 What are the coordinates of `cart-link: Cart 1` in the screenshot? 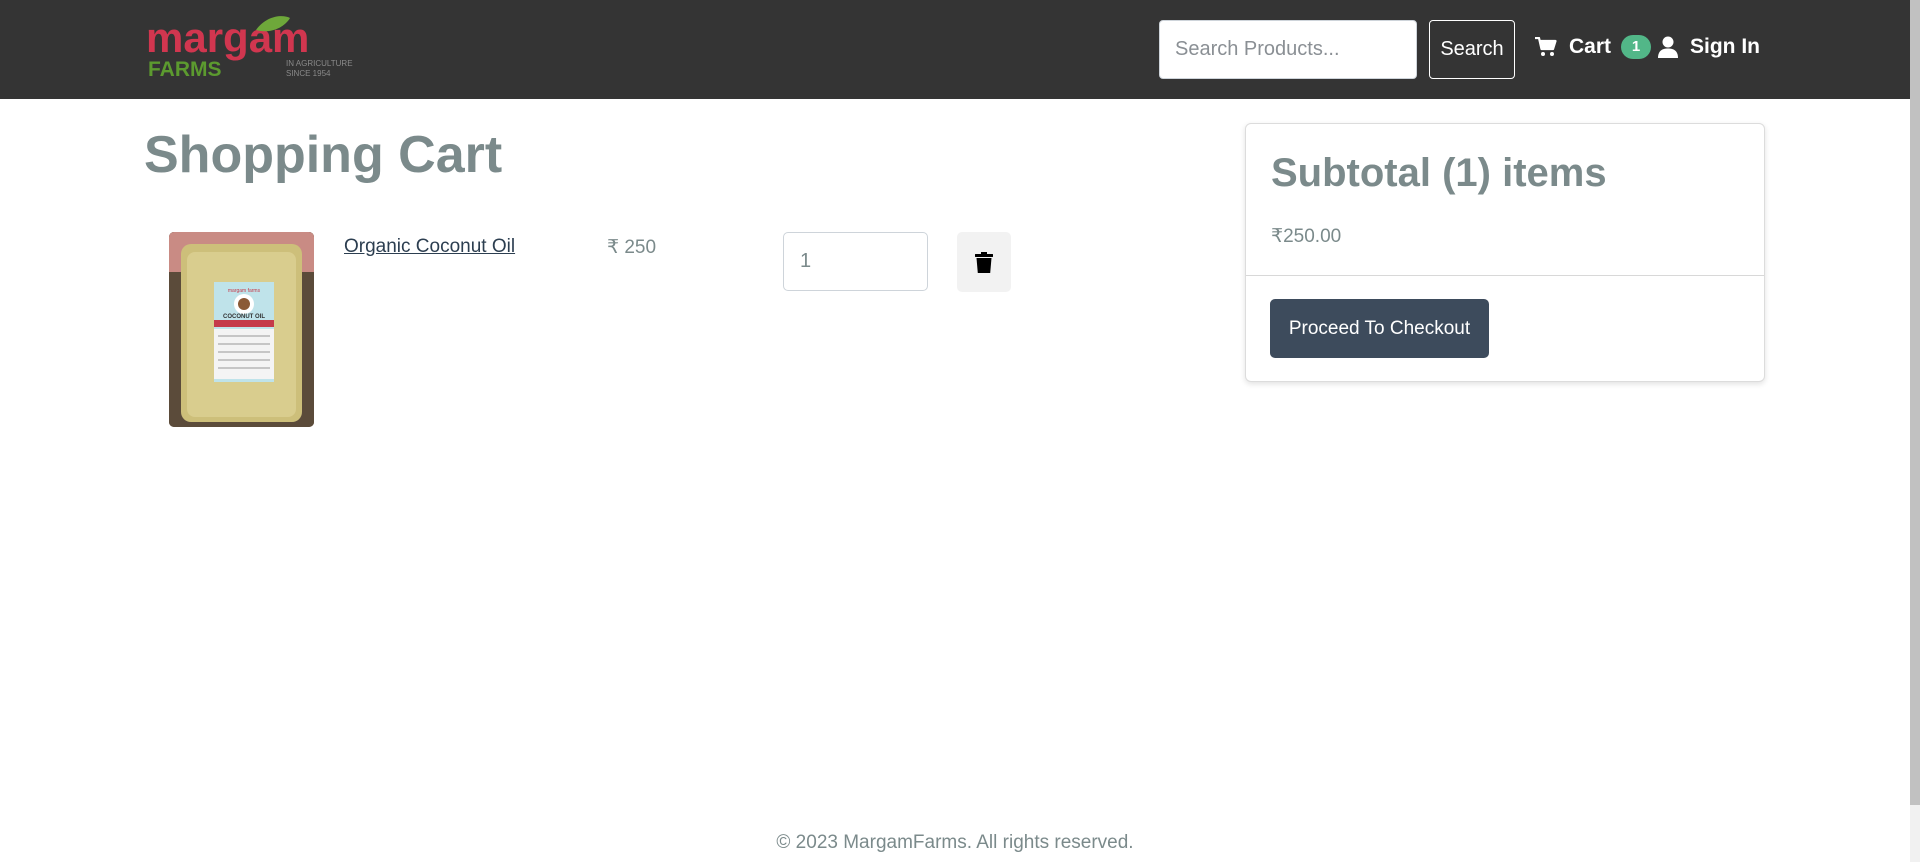 It's located at (1593, 47).